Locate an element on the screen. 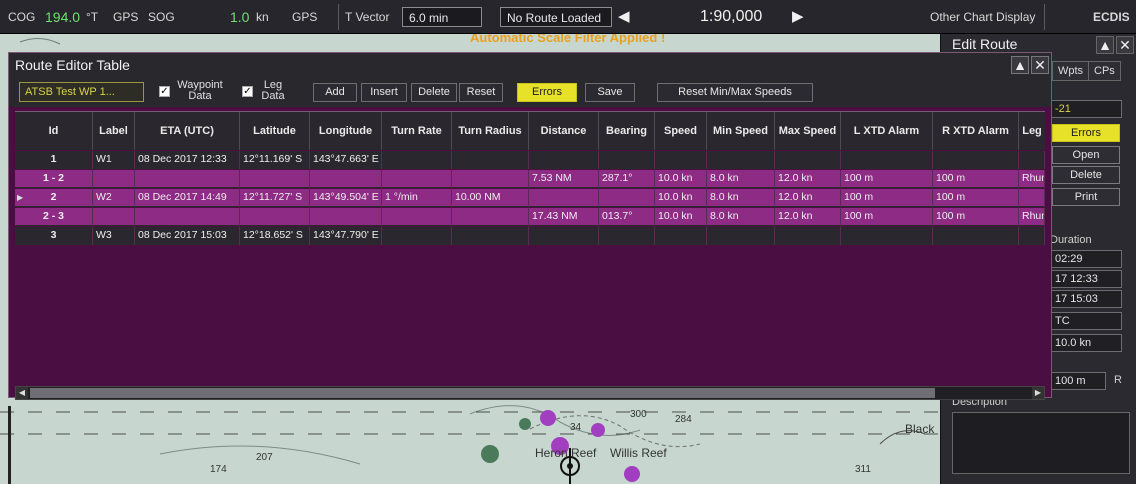 This screenshot has width=1136, height=484. cell-lon: 143°47.790' E is located at coordinates (346, 236).